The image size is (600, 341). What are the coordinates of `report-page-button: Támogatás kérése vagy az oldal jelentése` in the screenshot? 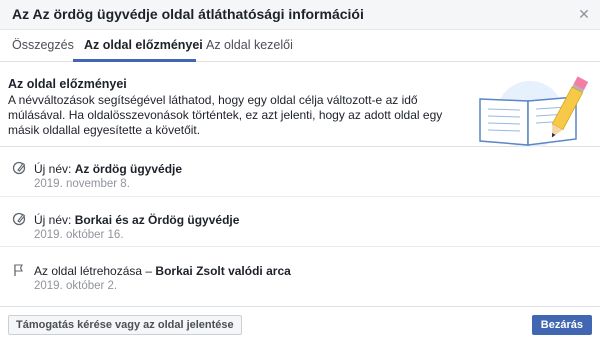 It's located at (125, 325).